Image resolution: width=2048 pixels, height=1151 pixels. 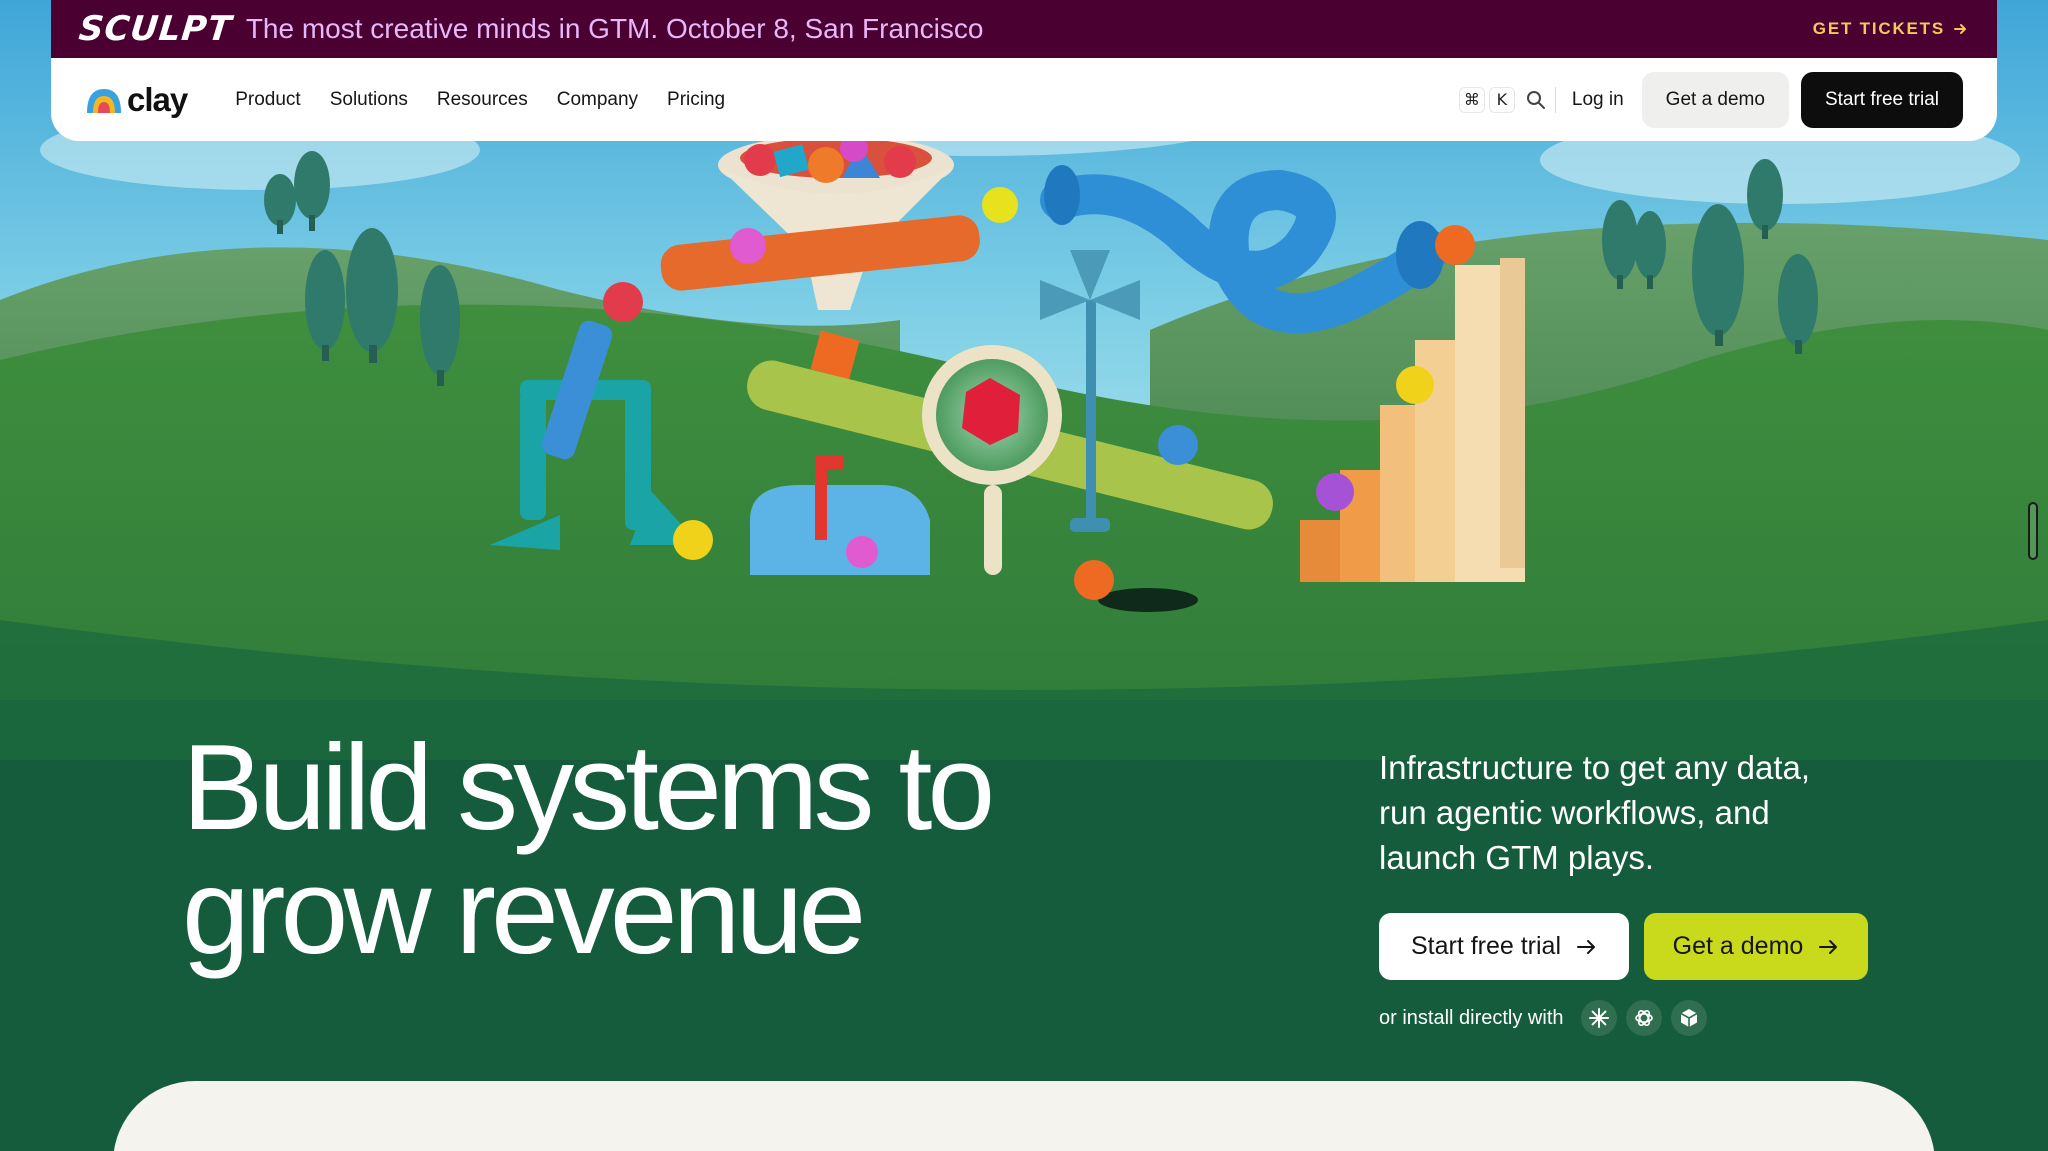 I want to click on hero-headline: Build systems to grow revenue, so click(x=632, y=849).